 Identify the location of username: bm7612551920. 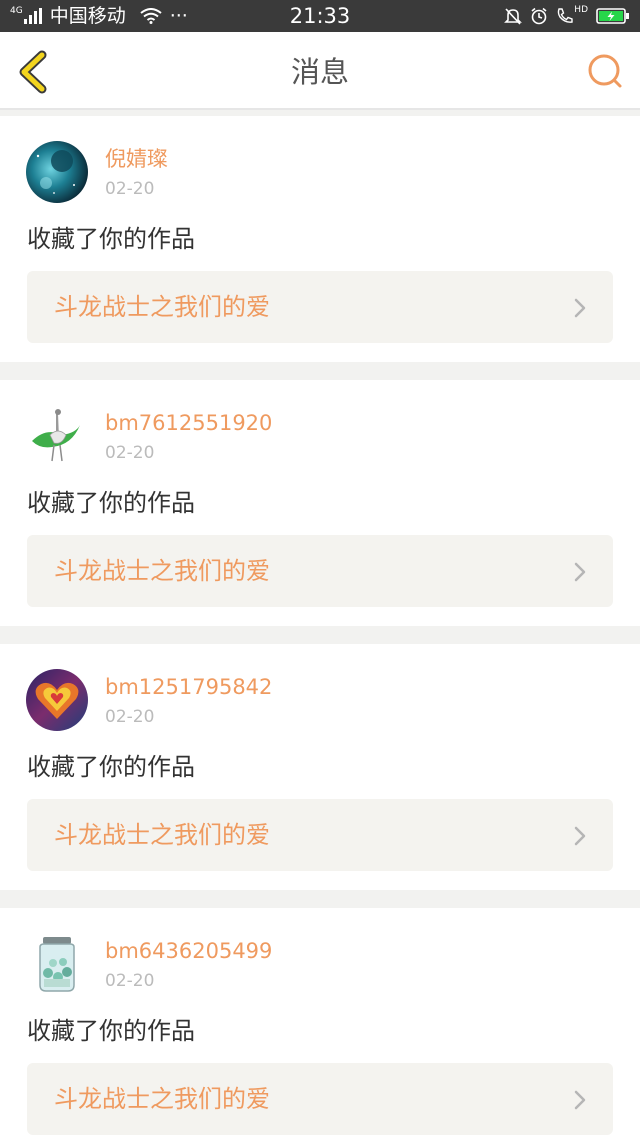
(188, 423).